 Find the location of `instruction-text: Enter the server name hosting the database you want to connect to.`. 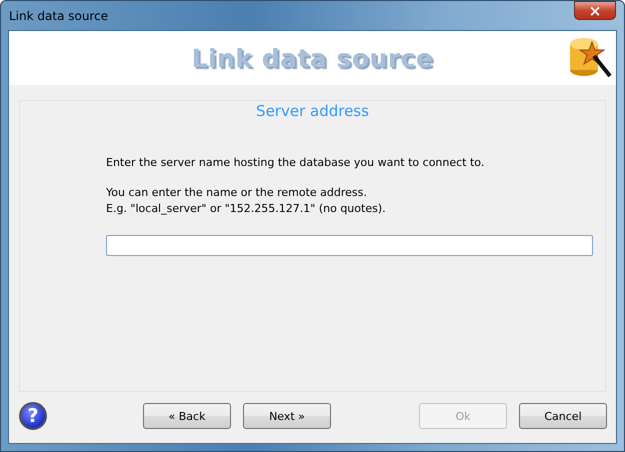

instruction-text: Enter the server name hosting the database you want to connect to. is located at coordinates (296, 163).